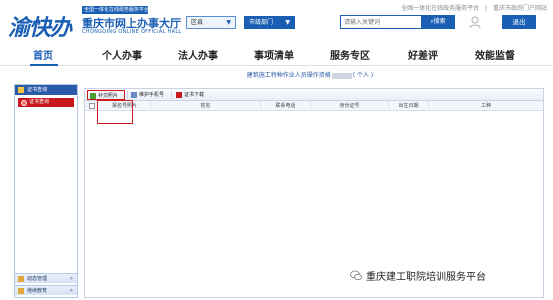  What do you see at coordinates (206, 106) in the screenshot?
I see `column-header: 姓名` at bounding box center [206, 106].